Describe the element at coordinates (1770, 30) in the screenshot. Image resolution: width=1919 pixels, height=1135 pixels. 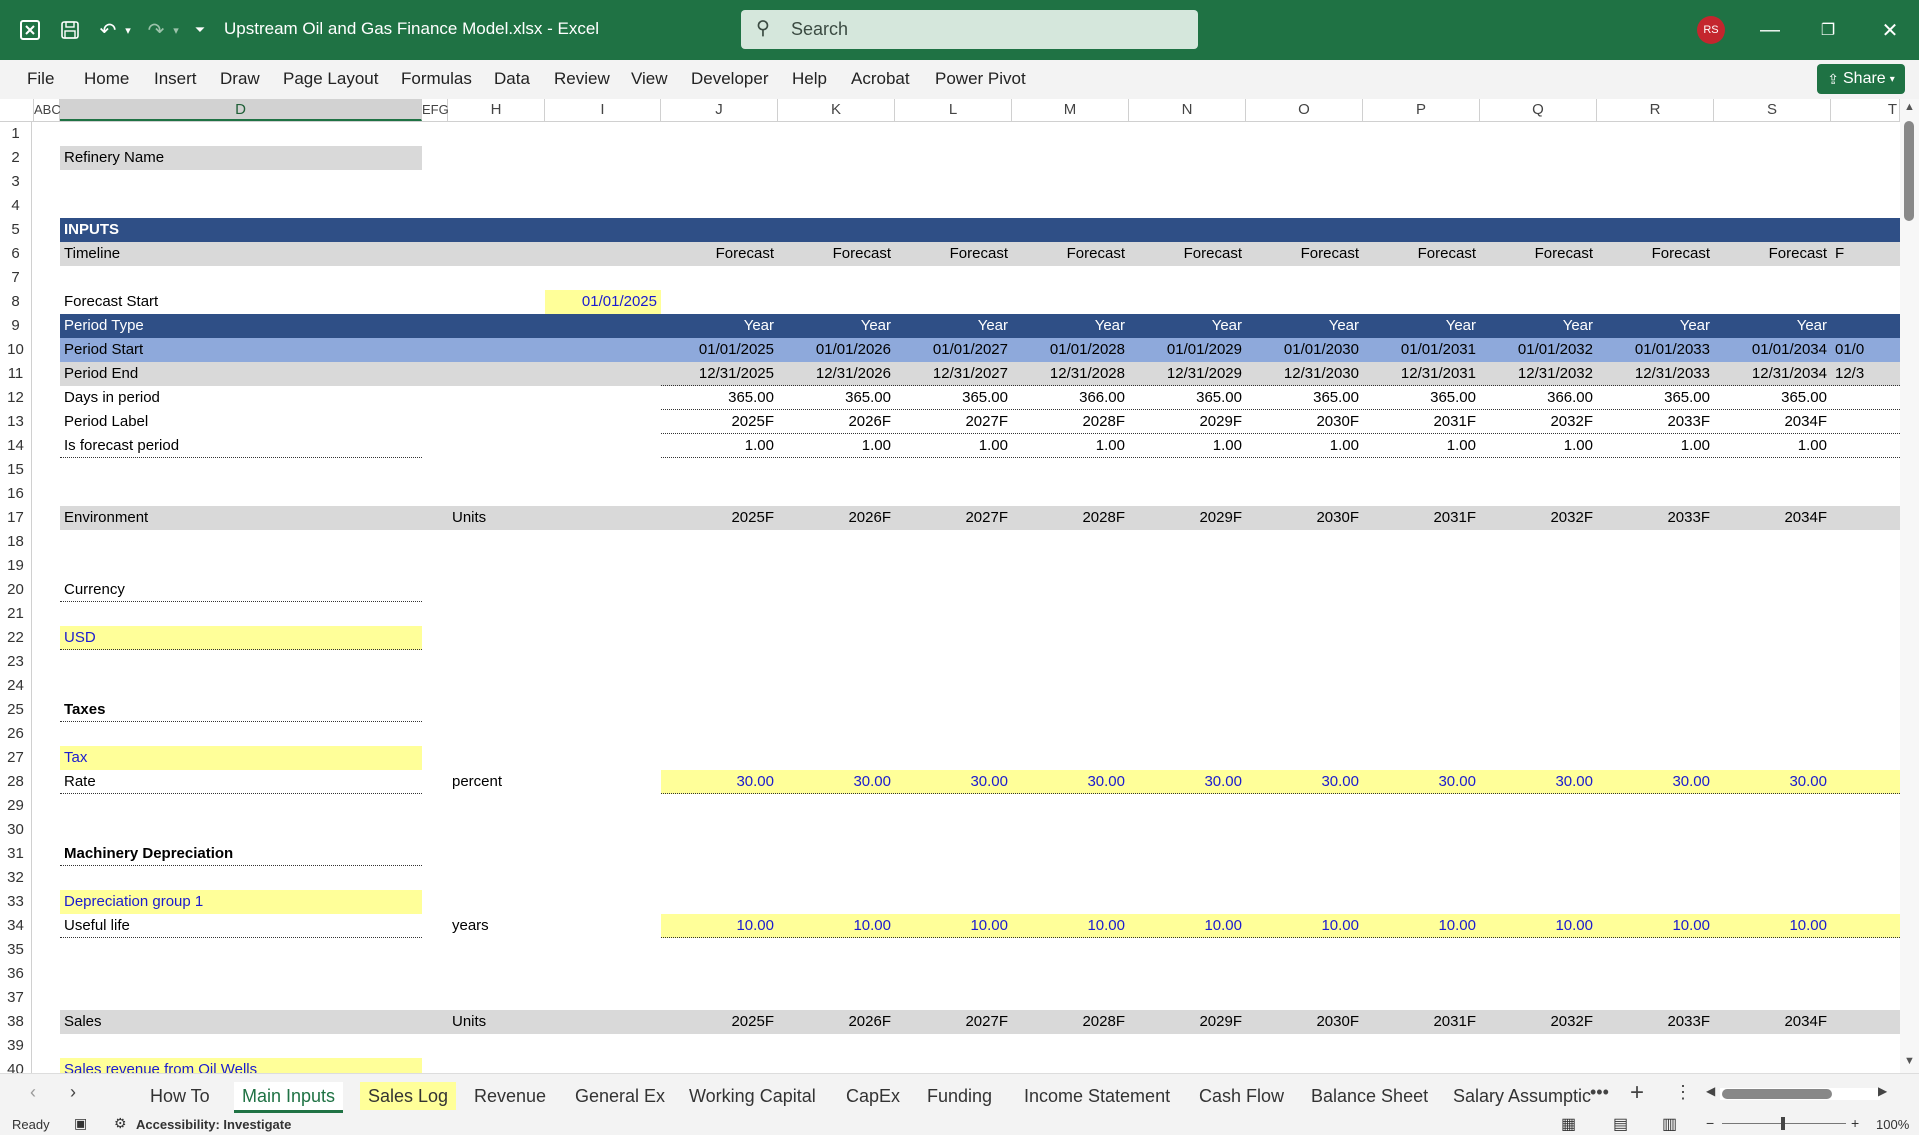
I see `minimize-icon: —` at that location.